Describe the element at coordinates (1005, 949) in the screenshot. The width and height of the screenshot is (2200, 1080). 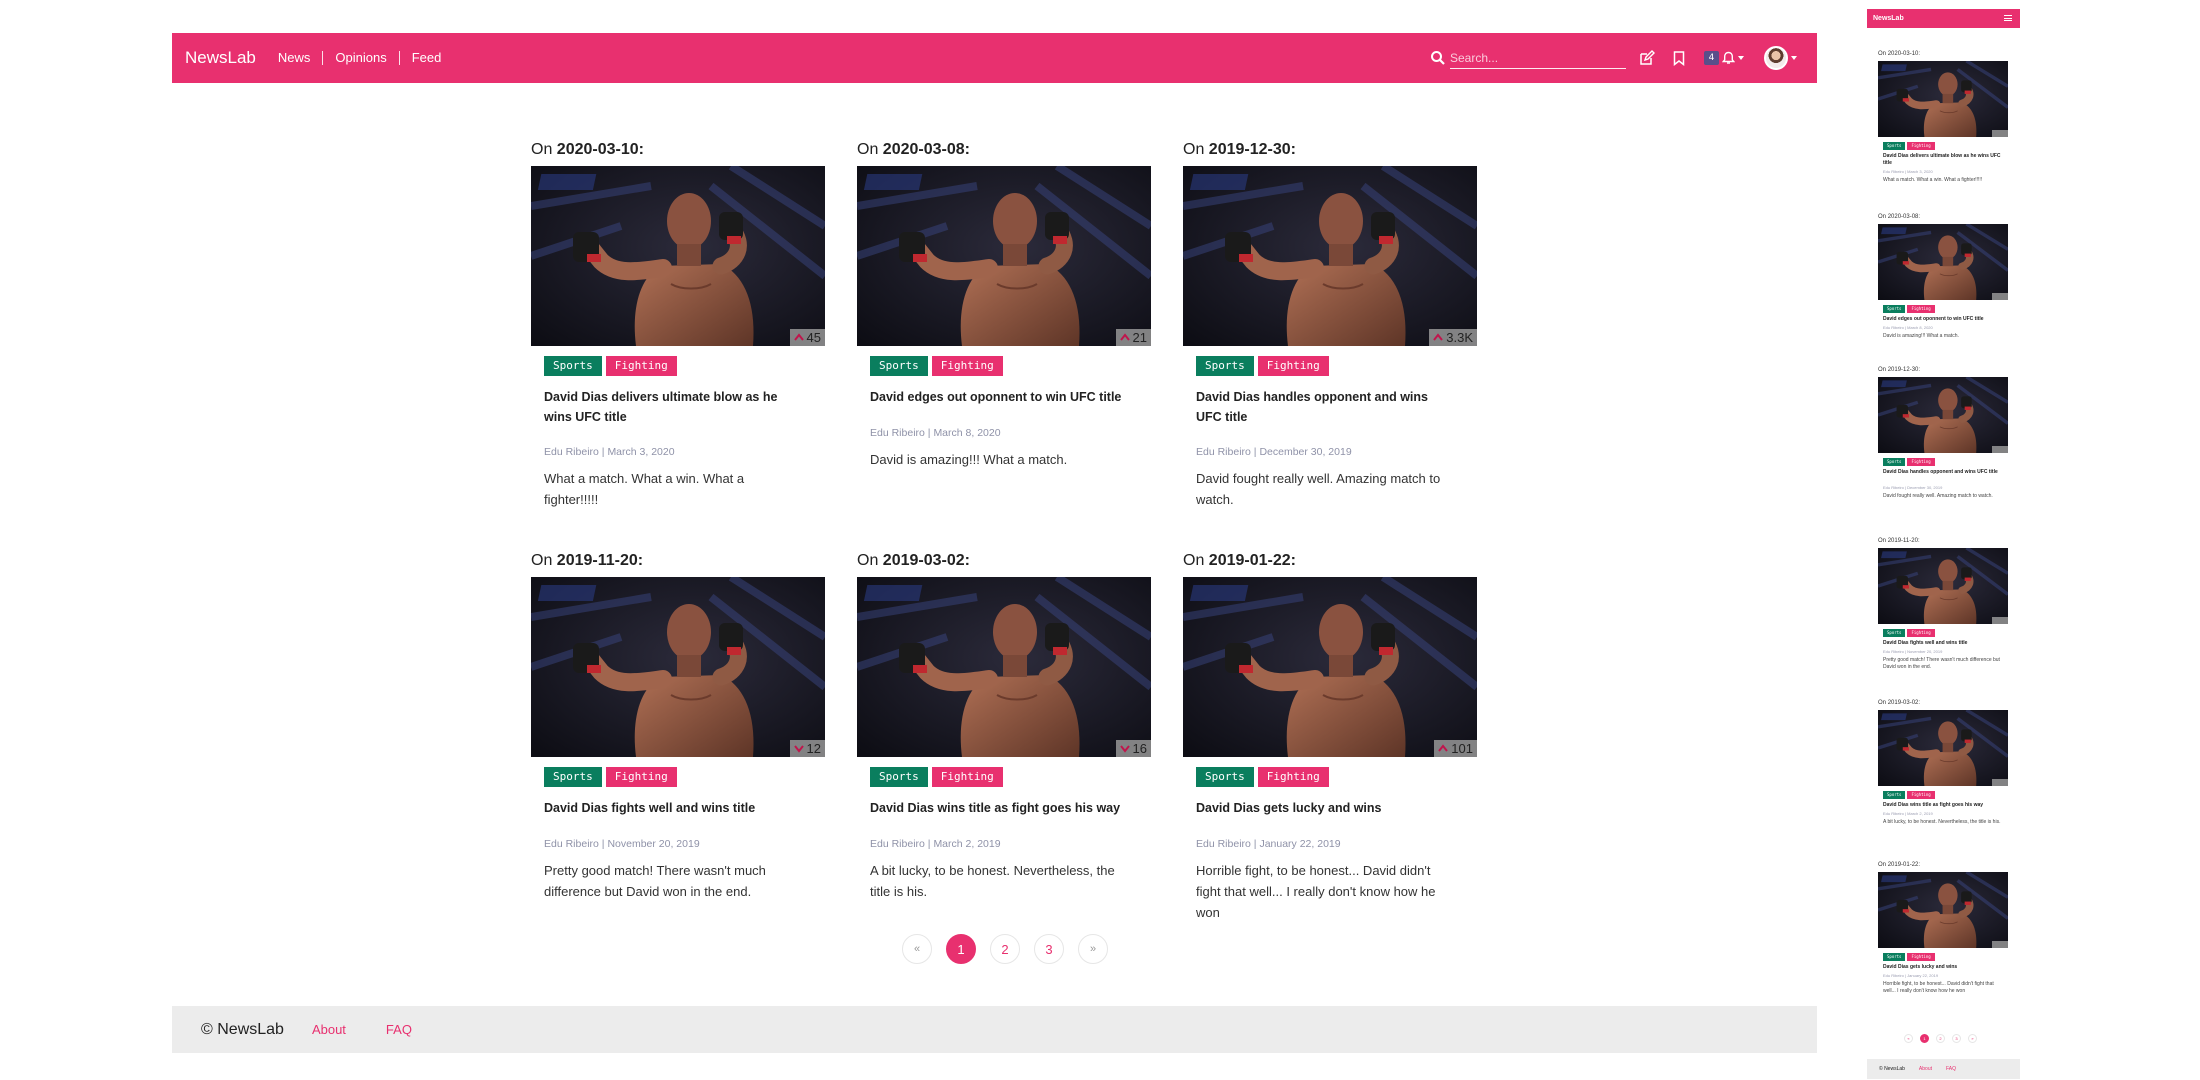
I see `pagination-page-2: 2` at that location.